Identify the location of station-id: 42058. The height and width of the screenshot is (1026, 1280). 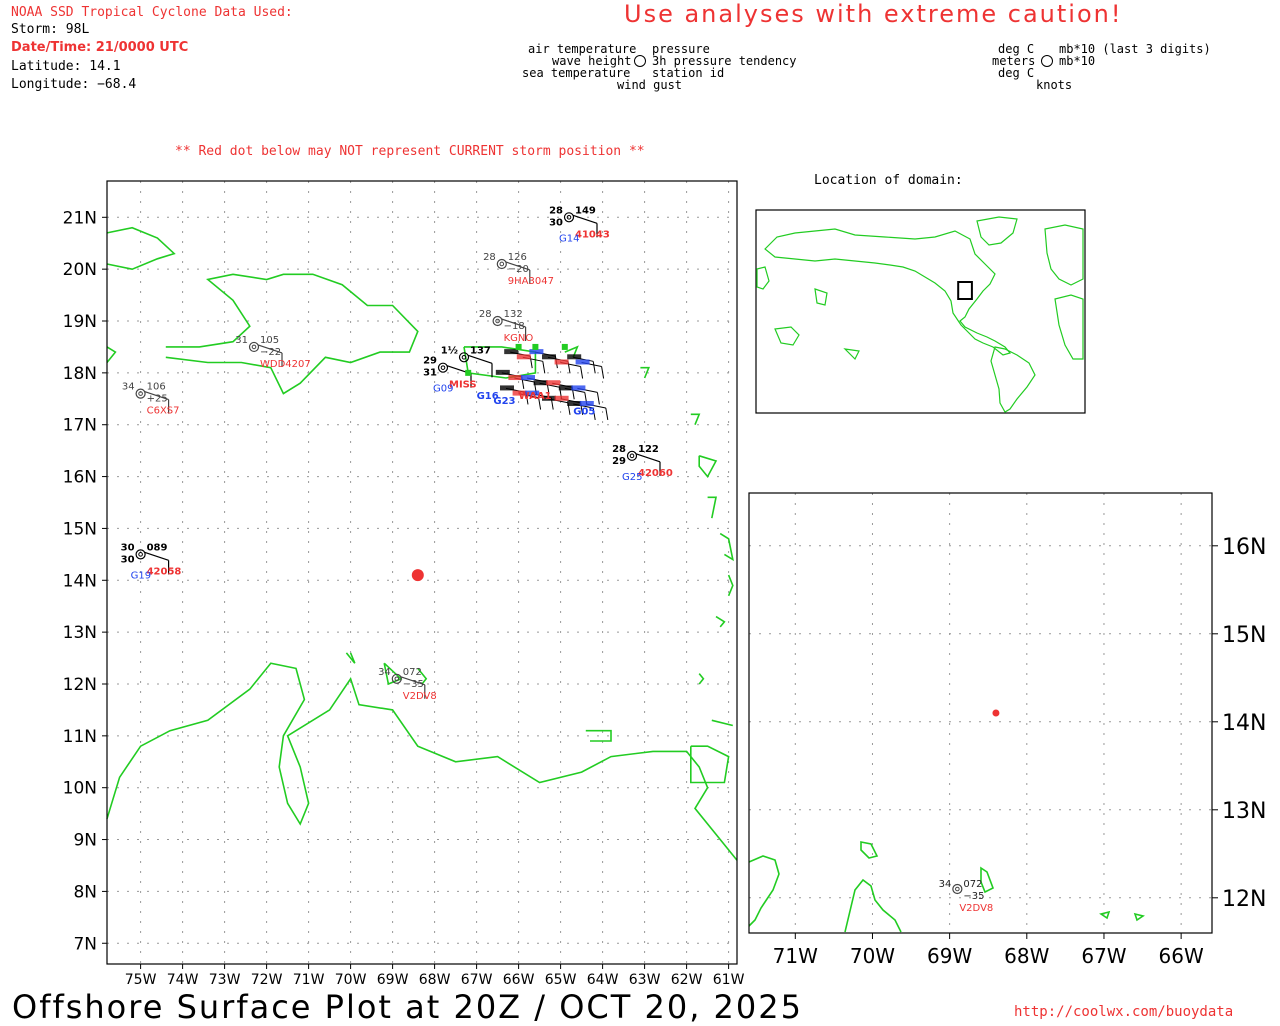
(164, 571).